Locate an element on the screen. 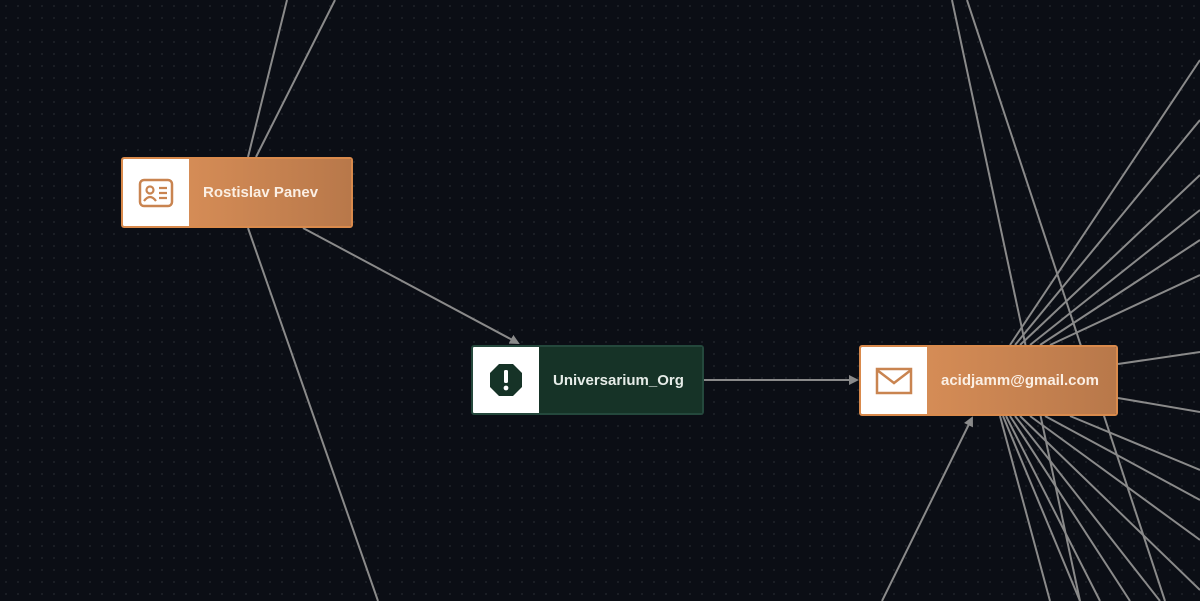 The width and height of the screenshot is (1200, 601). node-label: Rostislav Panev is located at coordinates (270, 192).